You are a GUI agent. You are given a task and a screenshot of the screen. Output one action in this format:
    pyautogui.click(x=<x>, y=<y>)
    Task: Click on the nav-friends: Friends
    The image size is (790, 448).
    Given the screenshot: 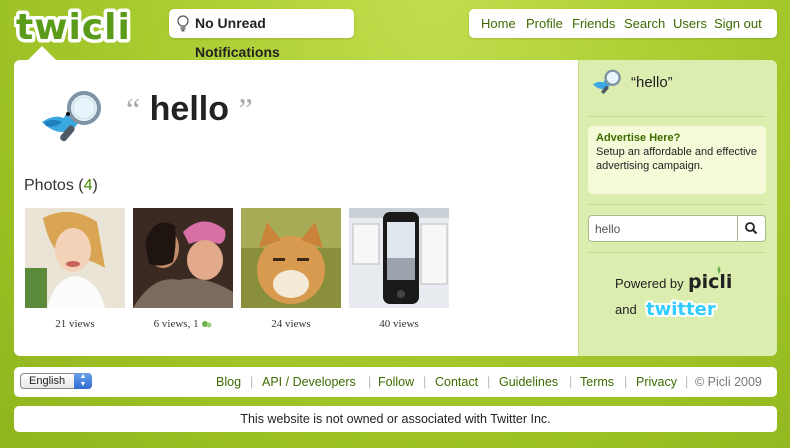 What is the action you would take?
    pyautogui.click(x=593, y=23)
    